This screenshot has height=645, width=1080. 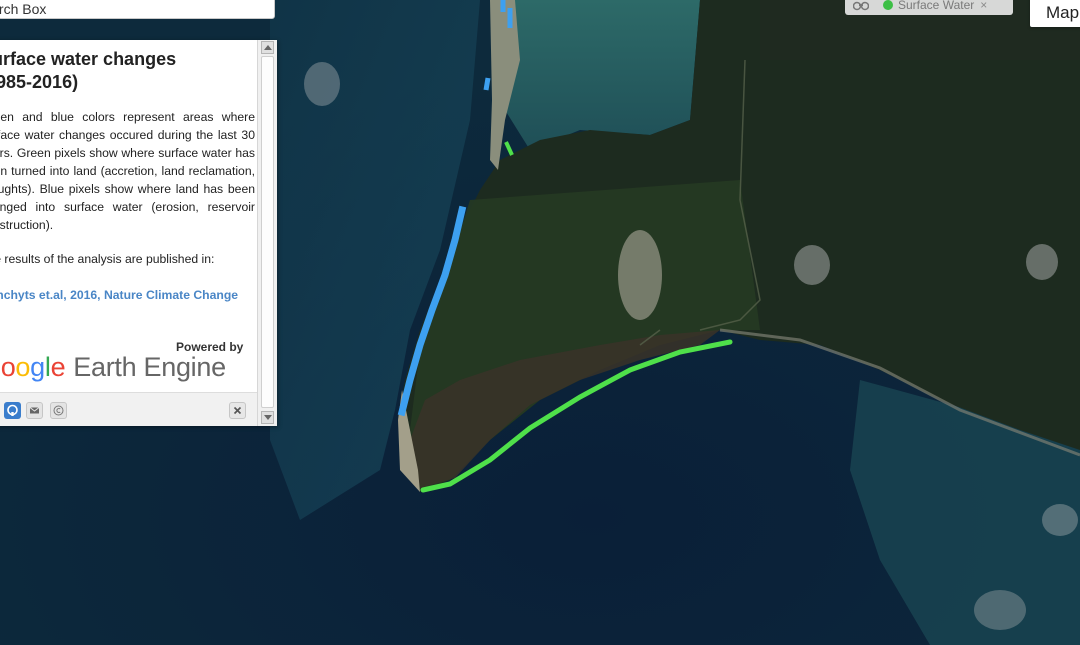 What do you see at coordinates (124, 9) in the screenshot?
I see `search-input` at bounding box center [124, 9].